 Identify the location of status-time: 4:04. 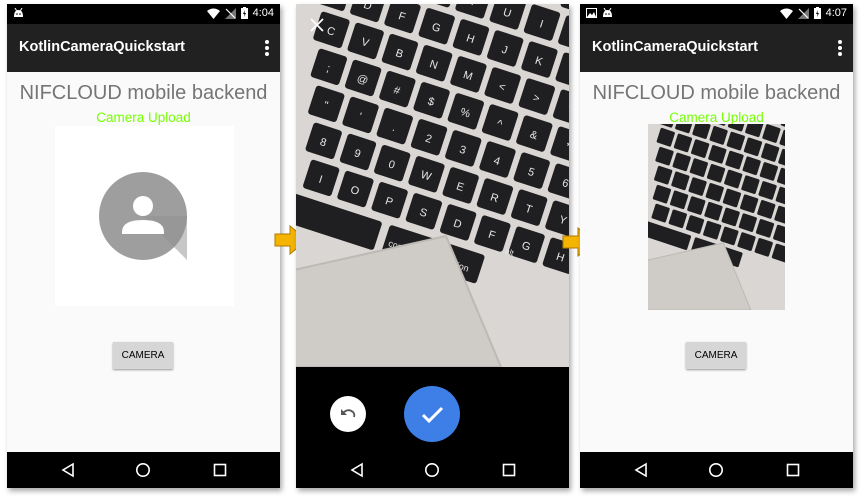
(263, 13).